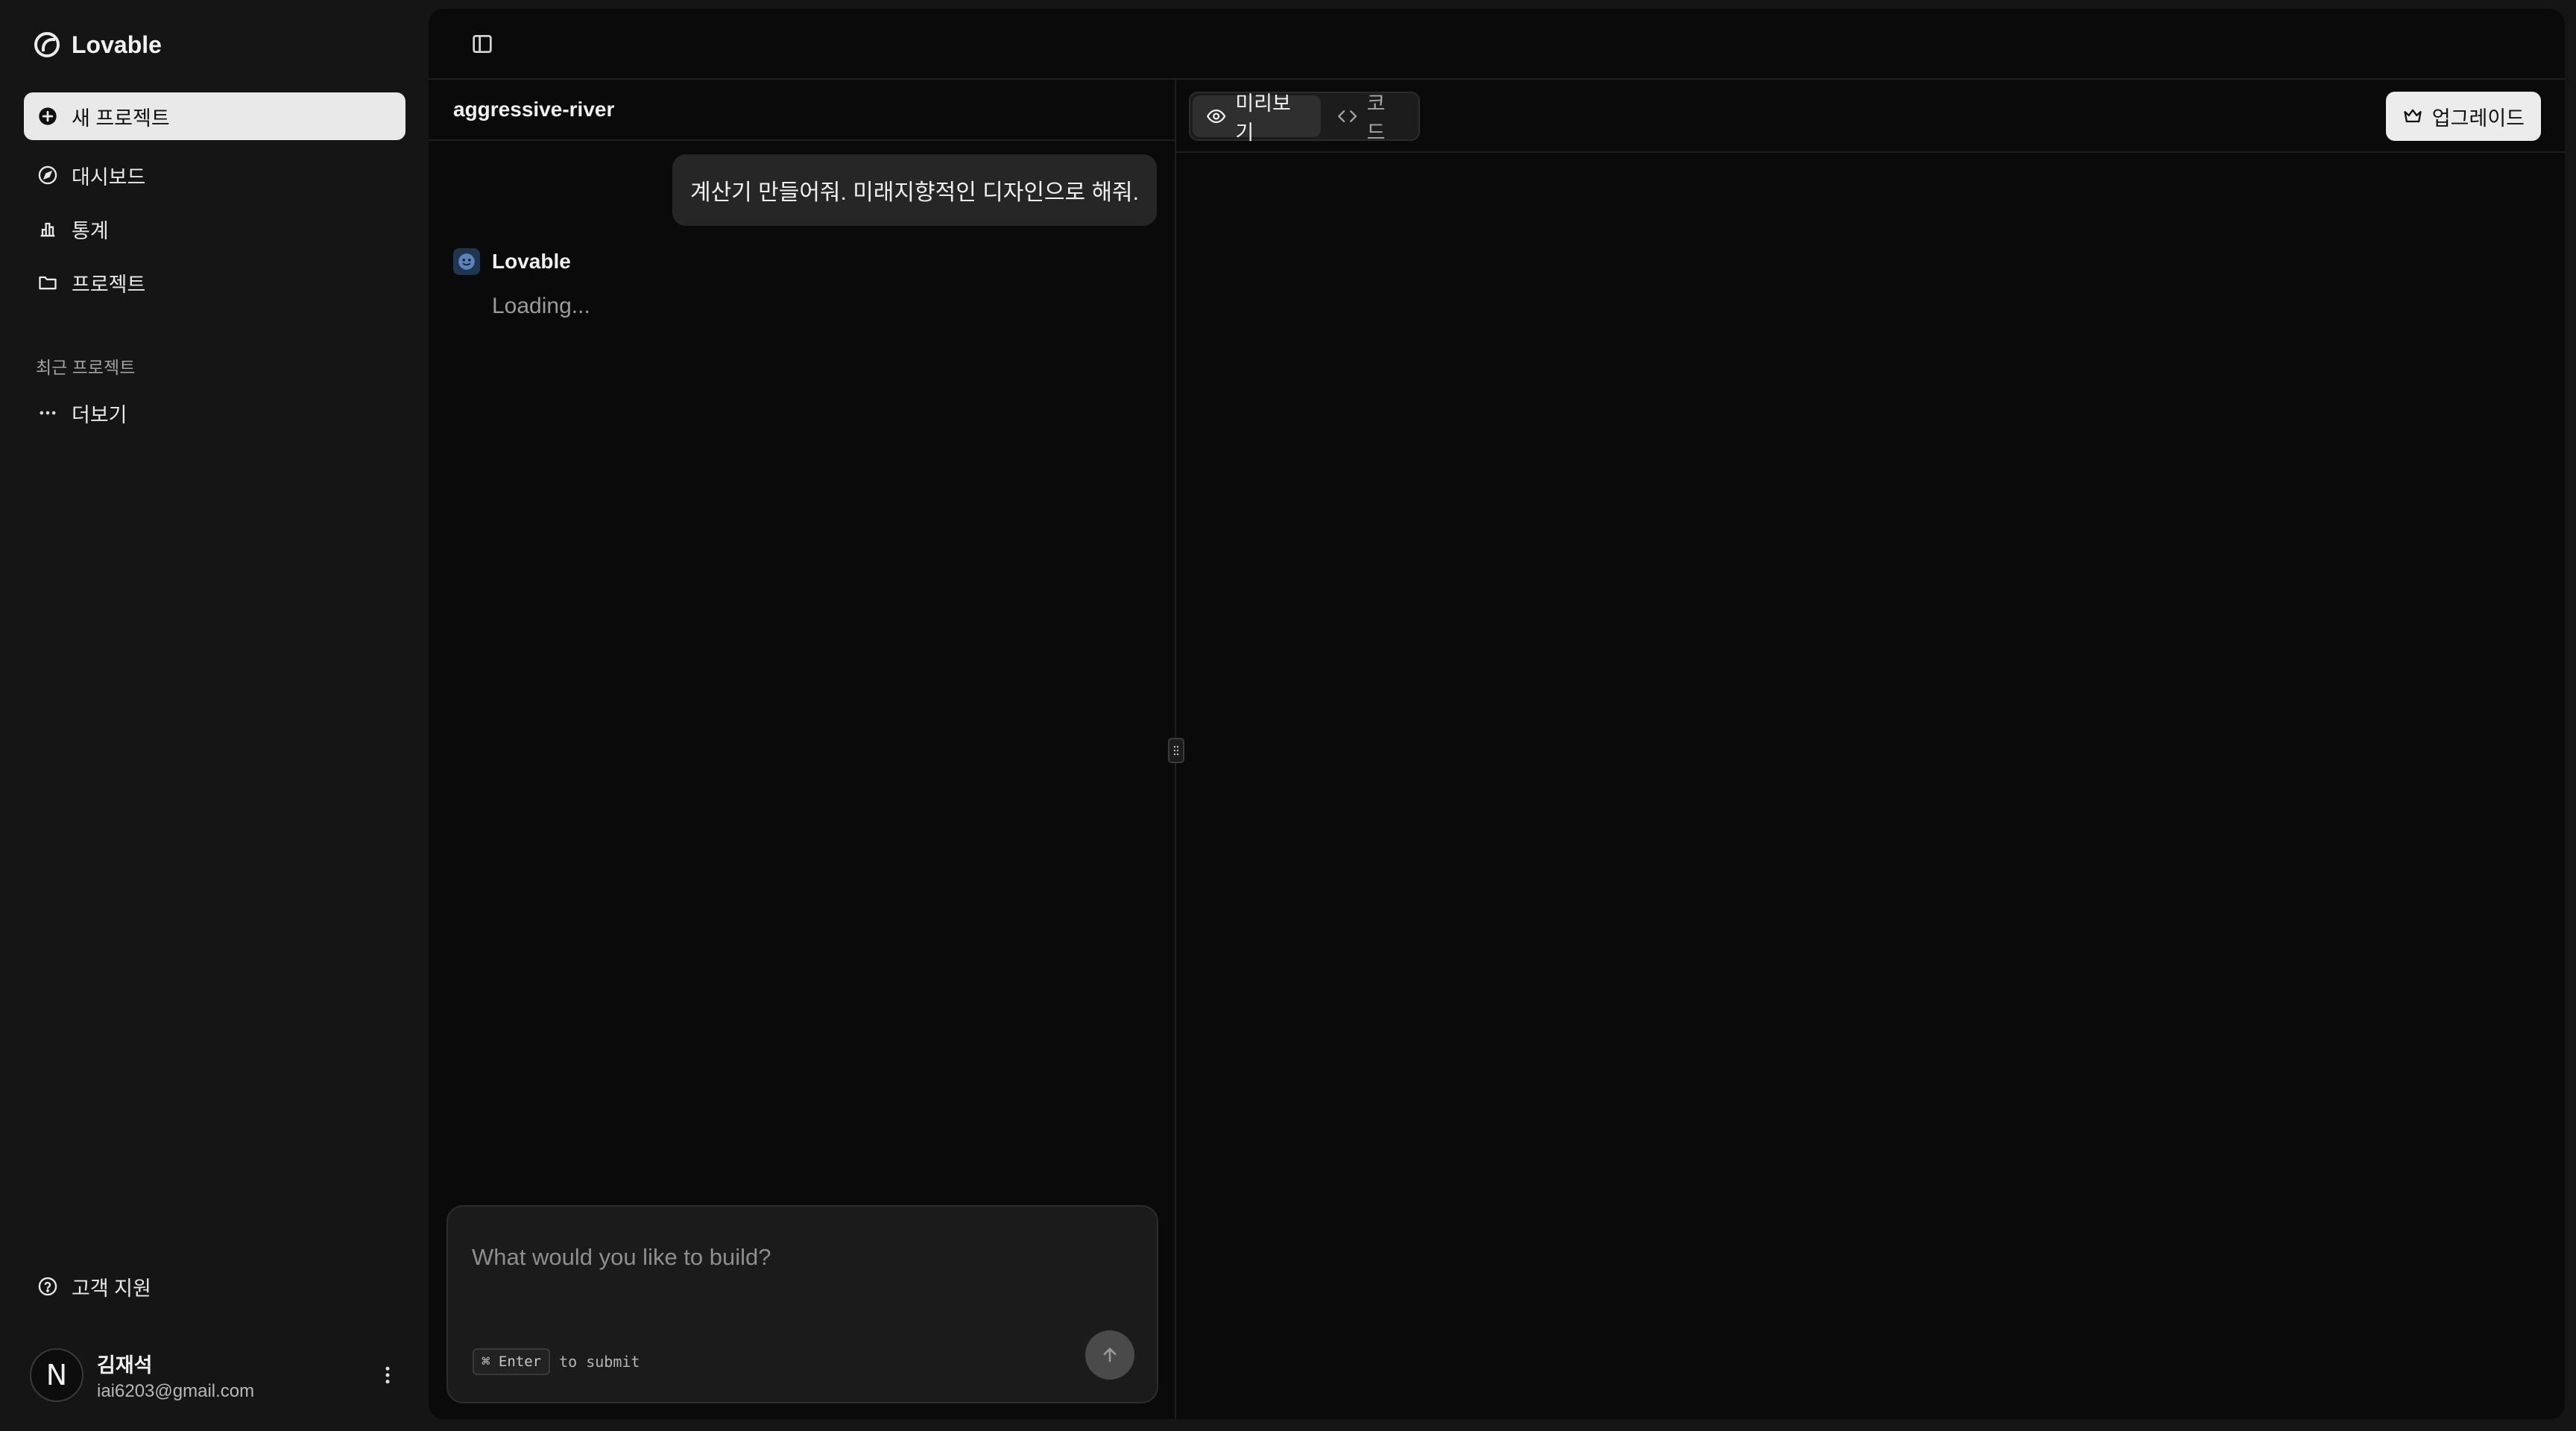  I want to click on sidebar-item-label: 프로젝트, so click(109, 285).